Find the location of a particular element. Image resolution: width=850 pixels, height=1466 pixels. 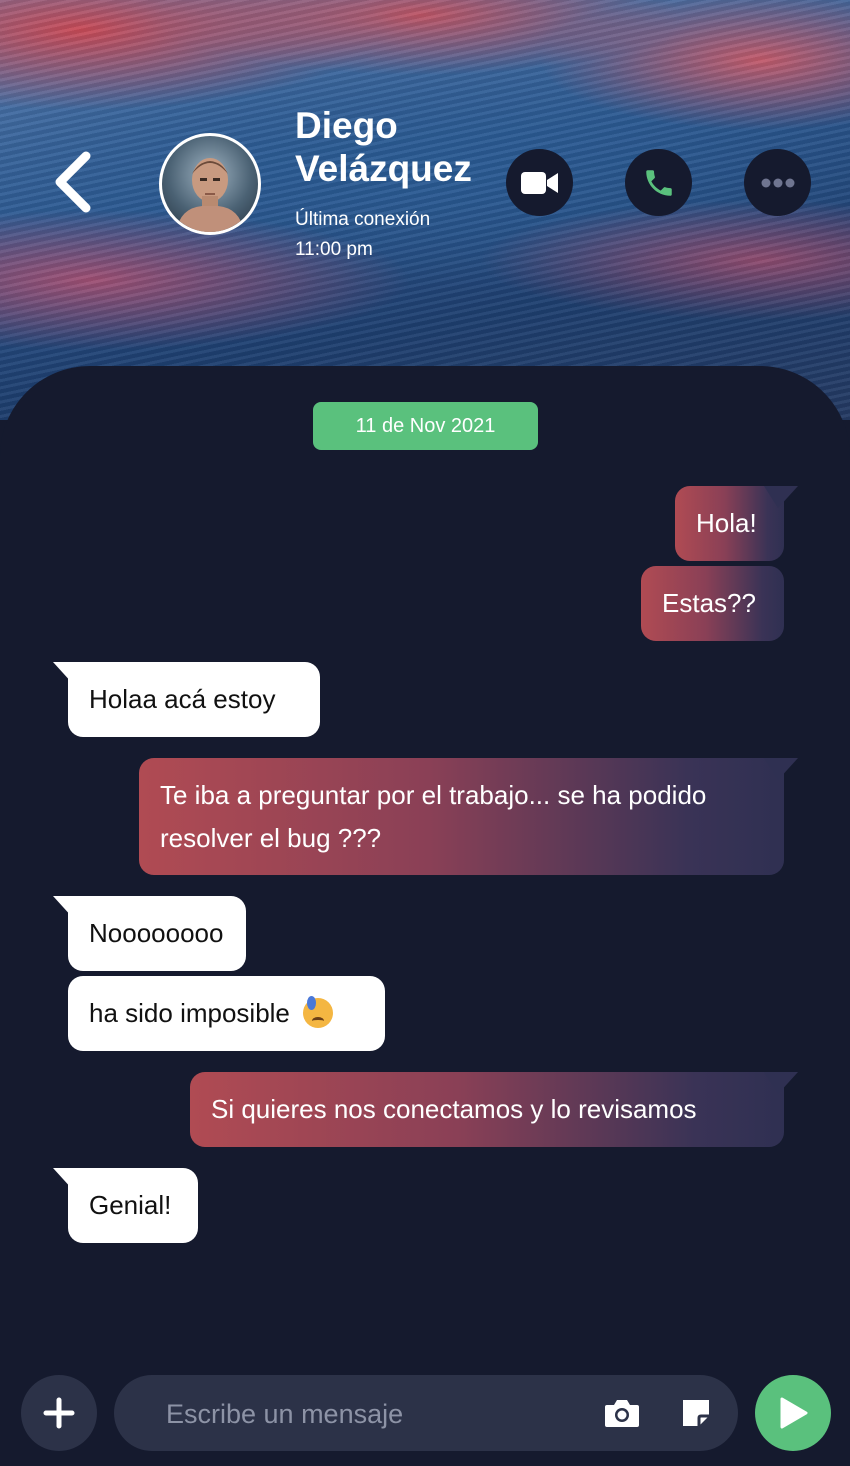

message-bubble-outgoing: Hola! is located at coordinates (736, 523).